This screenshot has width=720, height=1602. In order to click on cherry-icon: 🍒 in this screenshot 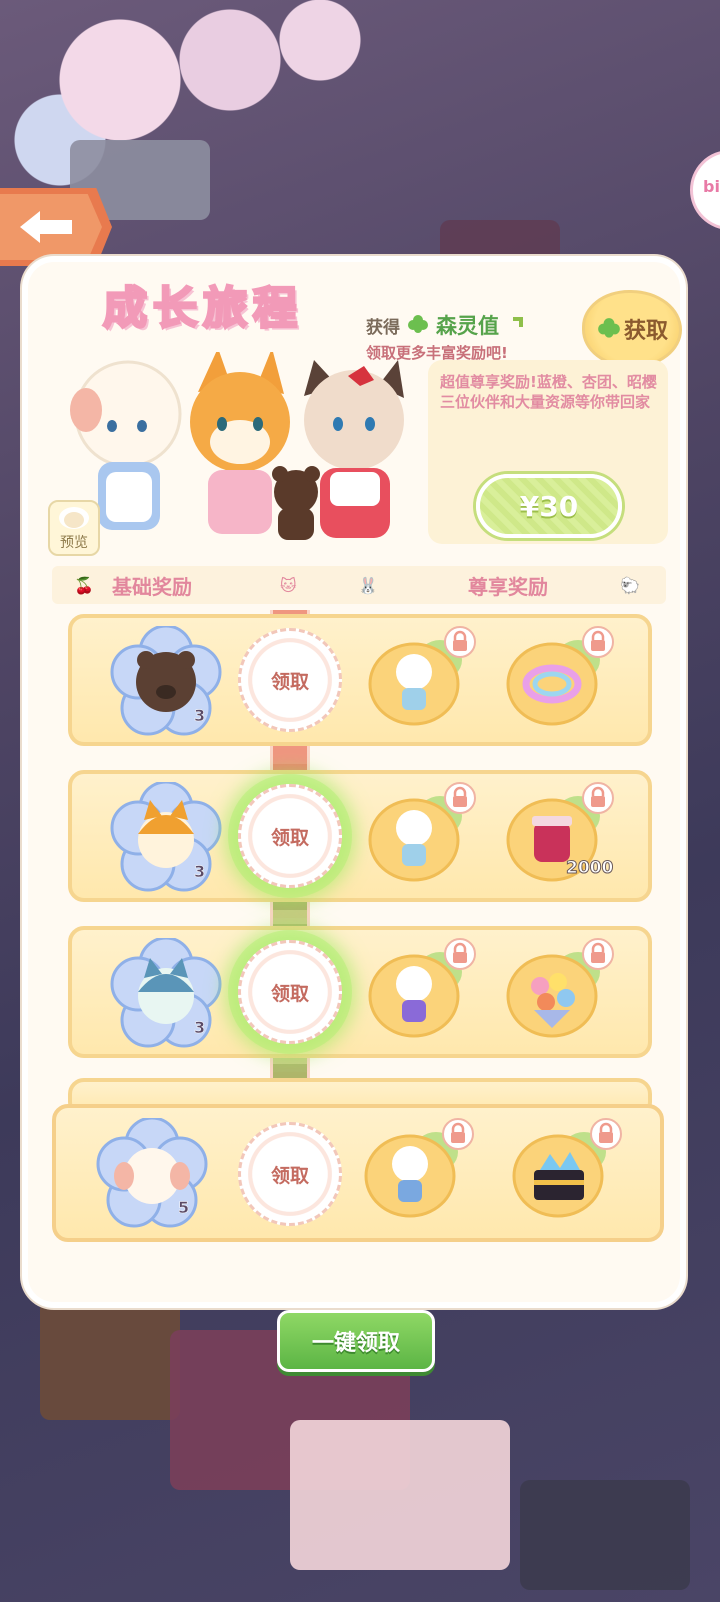, I will do `click(84, 585)`.